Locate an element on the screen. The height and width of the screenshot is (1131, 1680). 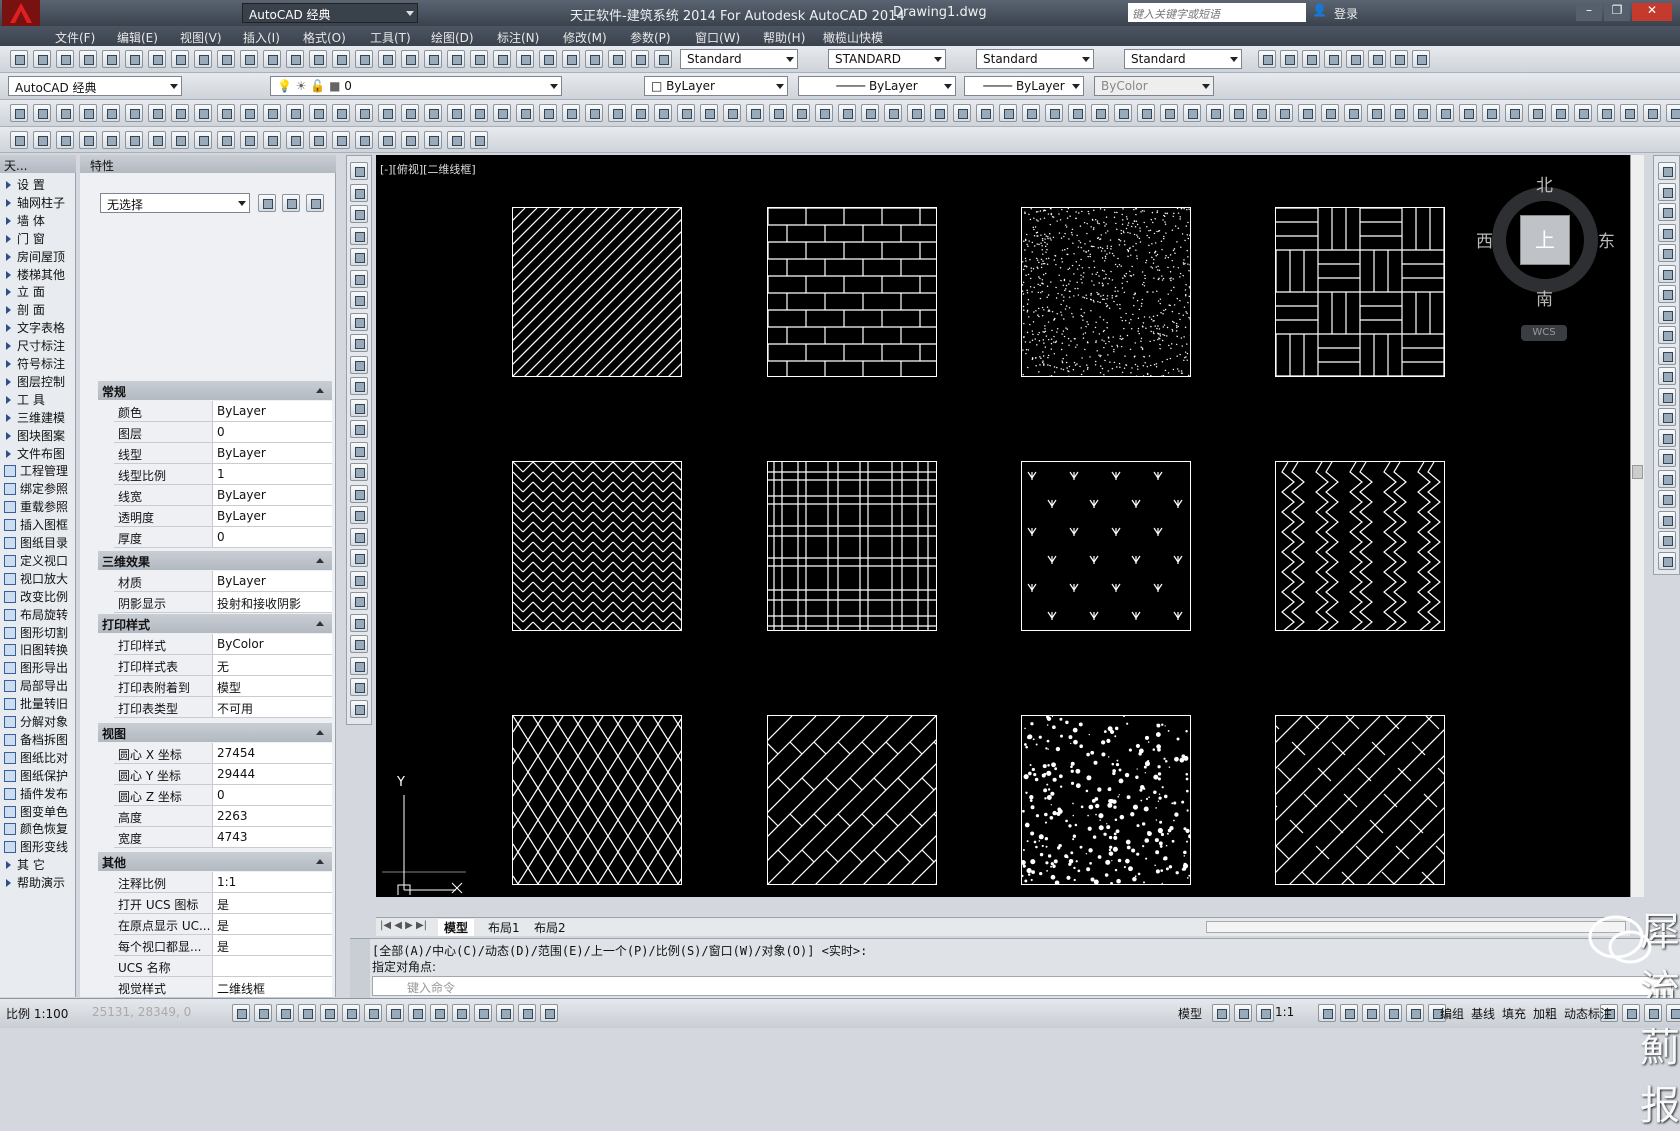
viewcube-top-face: 上 is located at coordinates (1545, 240).